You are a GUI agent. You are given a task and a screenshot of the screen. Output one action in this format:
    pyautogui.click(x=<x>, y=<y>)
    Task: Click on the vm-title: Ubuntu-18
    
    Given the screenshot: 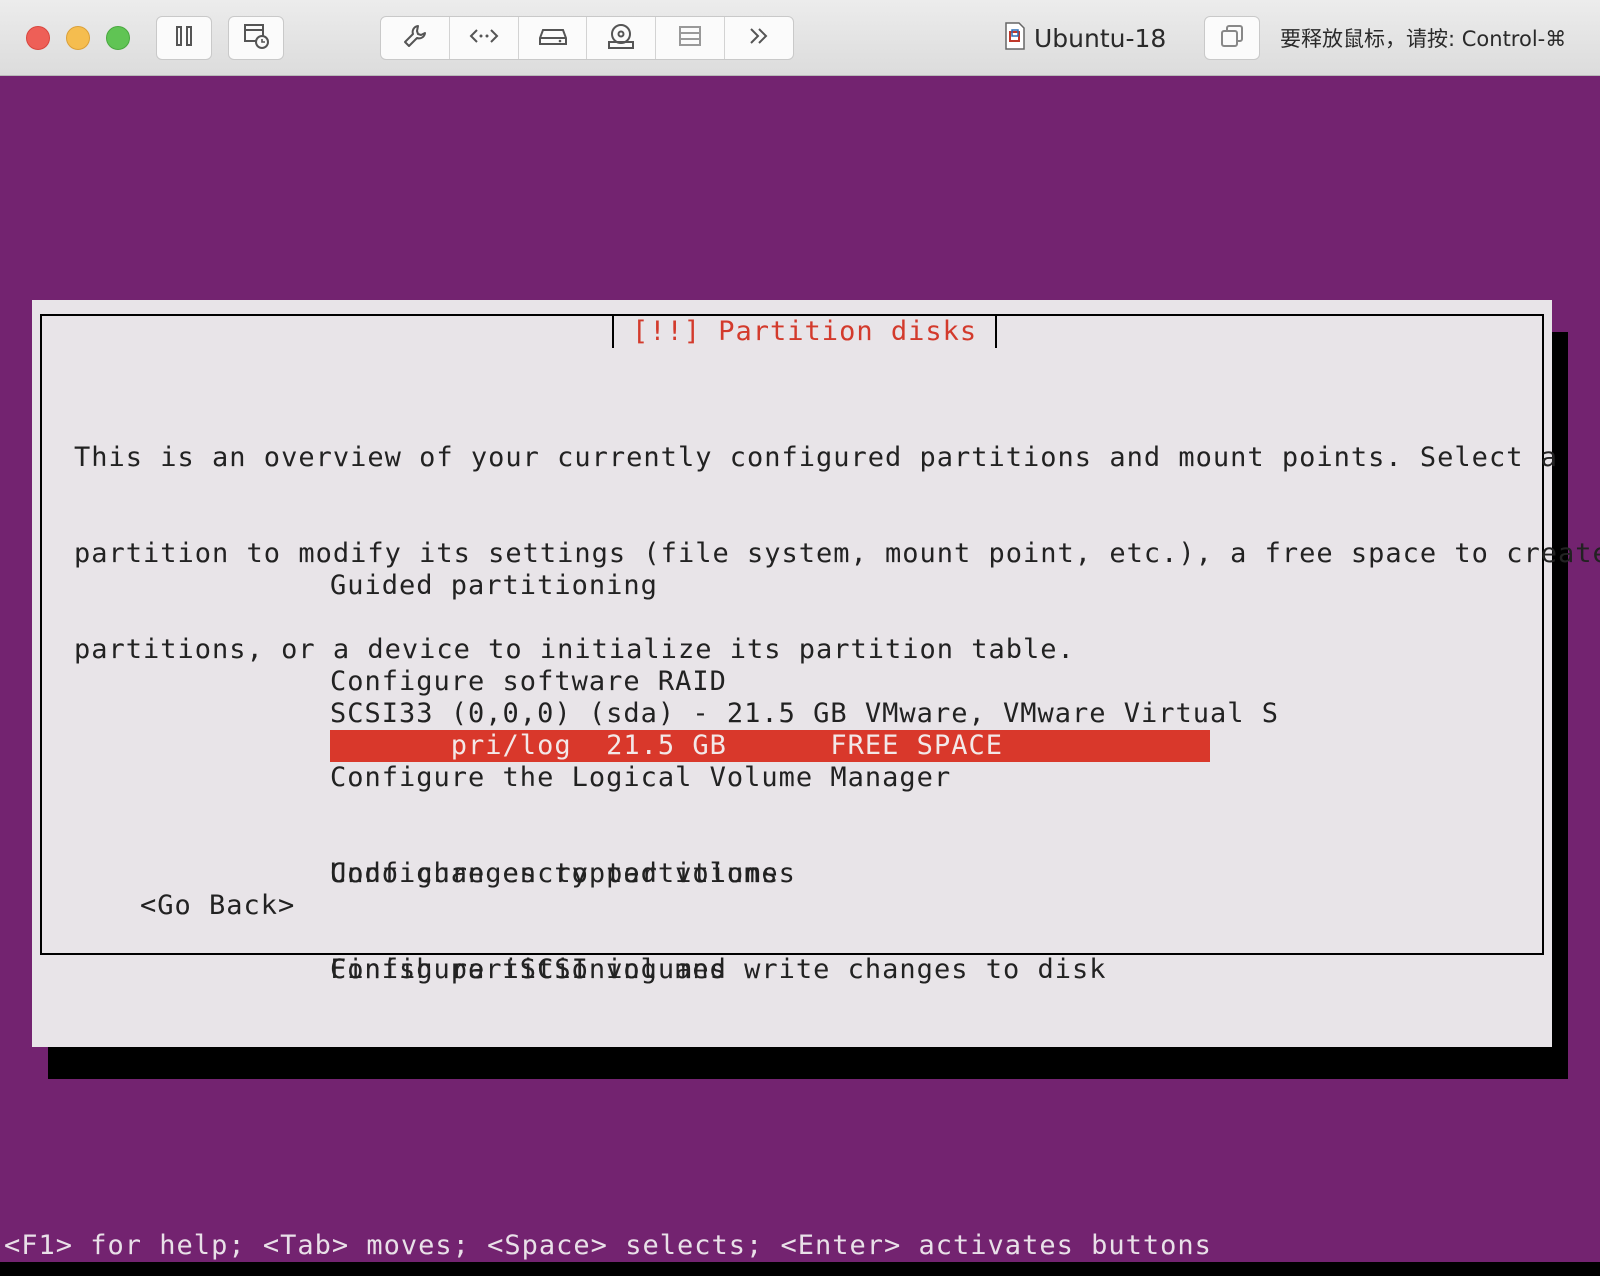 What is the action you would take?
    pyautogui.click(x=1085, y=38)
    